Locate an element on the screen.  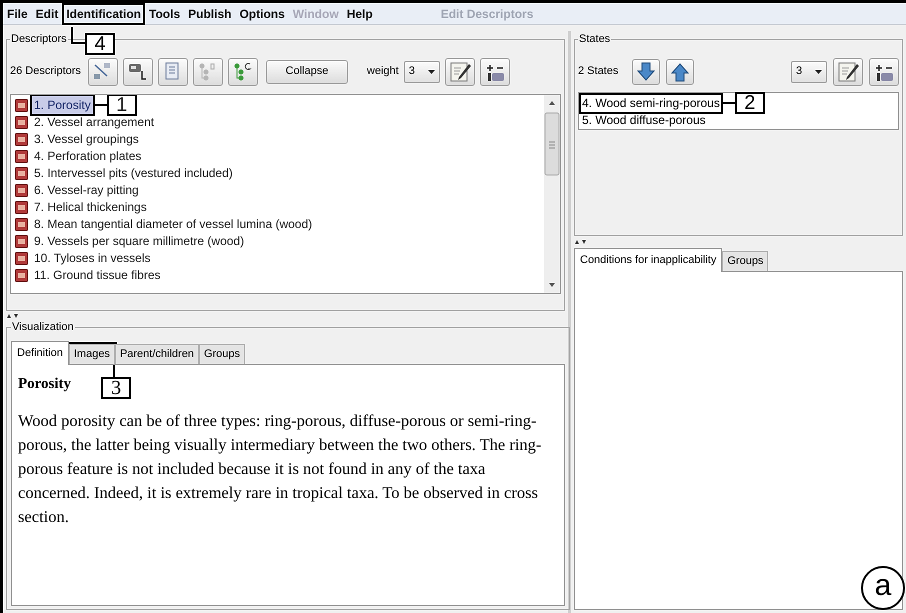
callout-label: 1 is located at coordinates (121, 105).